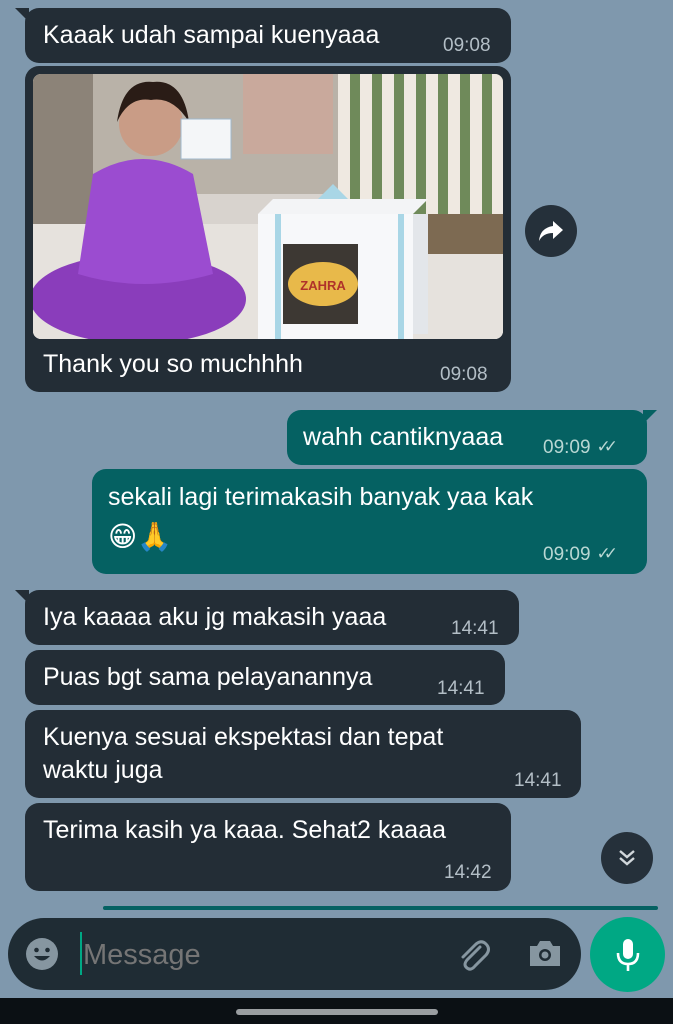 This screenshot has width=673, height=1024. I want to click on message-outgoing: wahh cantiknyaaa 09:09 ✓✓, so click(472, 437).